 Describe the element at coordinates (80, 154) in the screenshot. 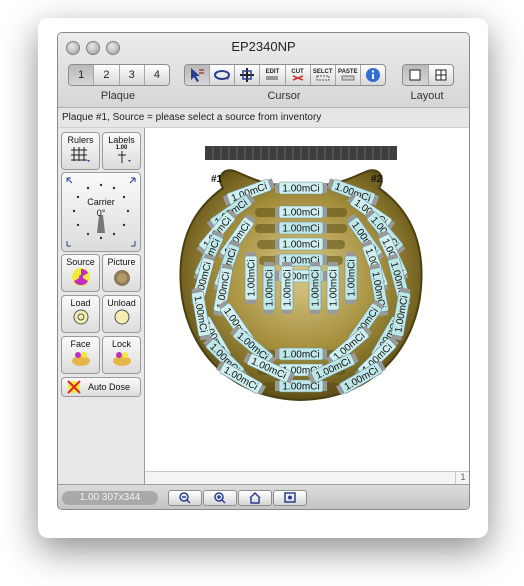

I see `grid-icon` at that location.